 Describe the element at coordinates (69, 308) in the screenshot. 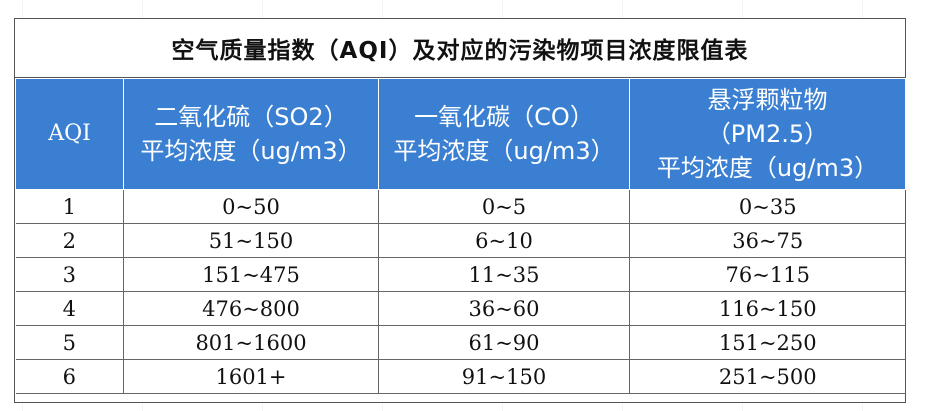

I see `cell-aqi: 4` at that location.